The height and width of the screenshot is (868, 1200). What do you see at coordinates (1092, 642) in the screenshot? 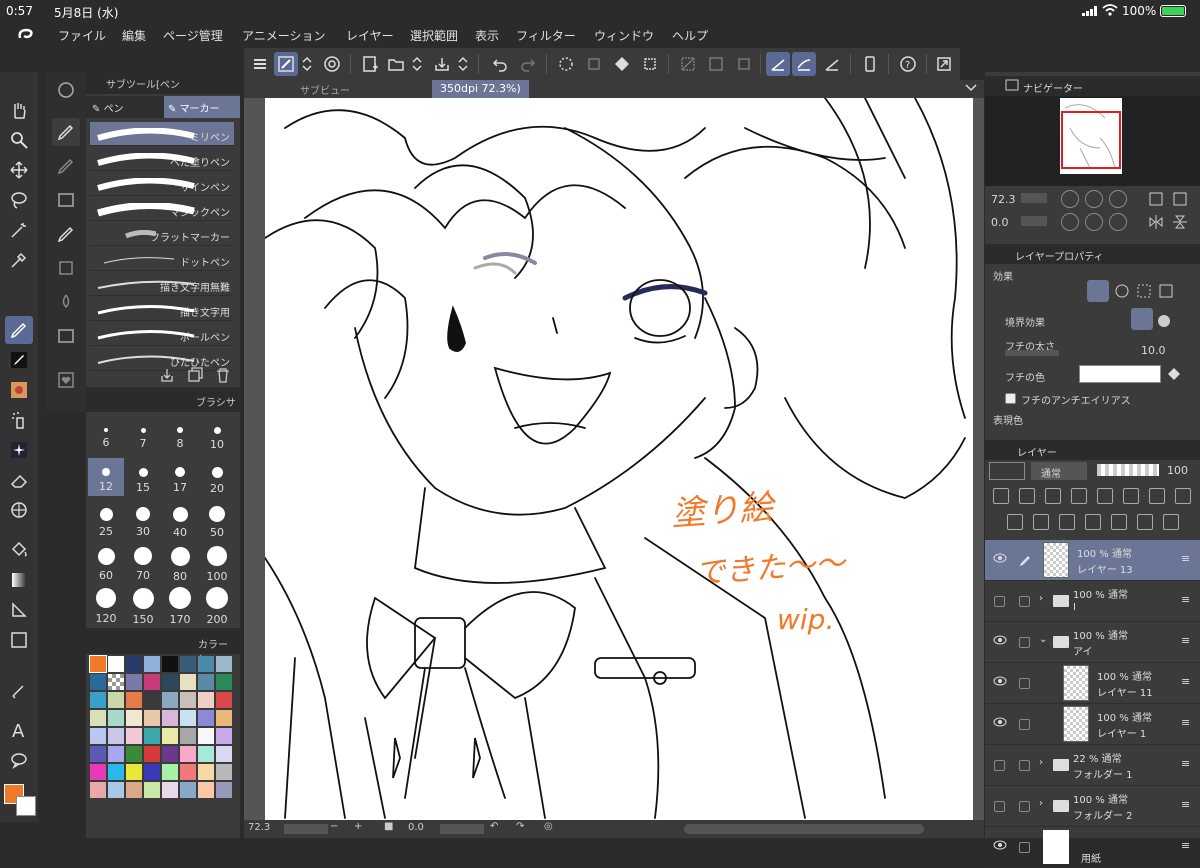
I see `layer-row: ⌄ 100 % 通常 アイ ≡` at bounding box center [1092, 642].